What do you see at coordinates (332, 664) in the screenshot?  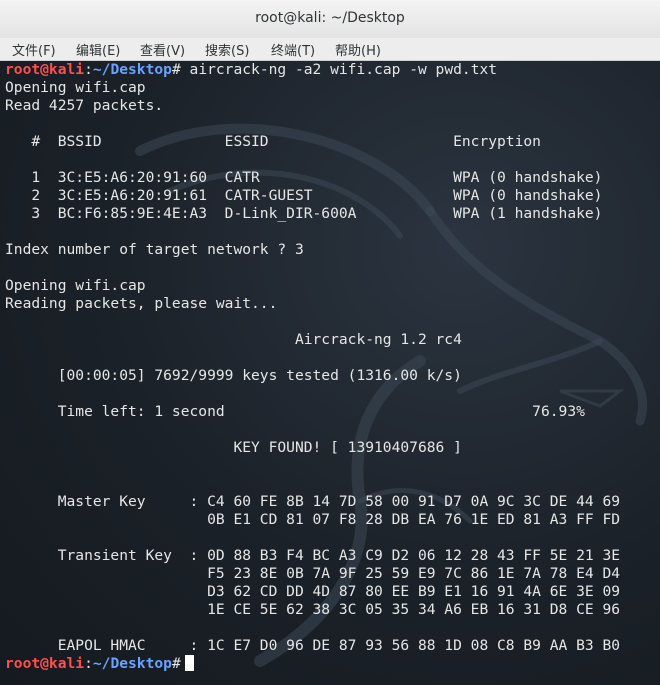 I see `prompt-line: root@kali:~/Desktop#` at bounding box center [332, 664].